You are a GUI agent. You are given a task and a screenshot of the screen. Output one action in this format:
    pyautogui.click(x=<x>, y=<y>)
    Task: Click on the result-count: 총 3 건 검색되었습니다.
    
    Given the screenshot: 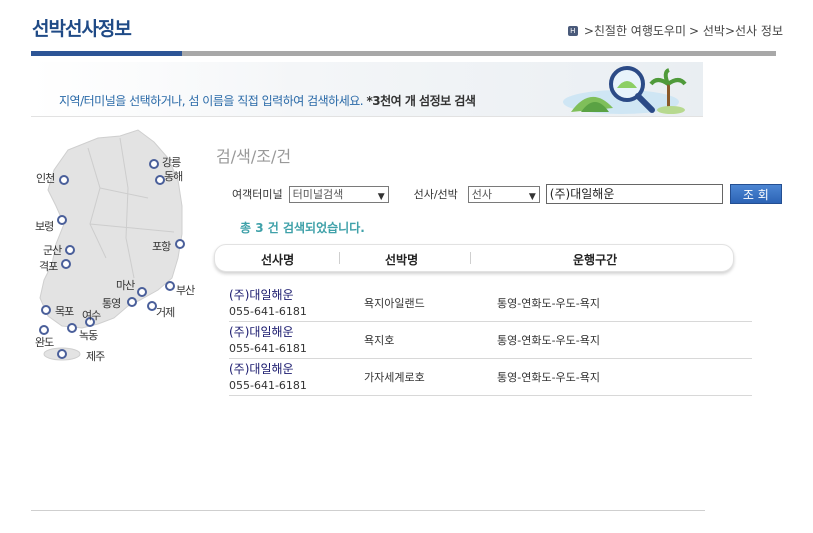 What is the action you would take?
    pyautogui.click(x=302, y=228)
    